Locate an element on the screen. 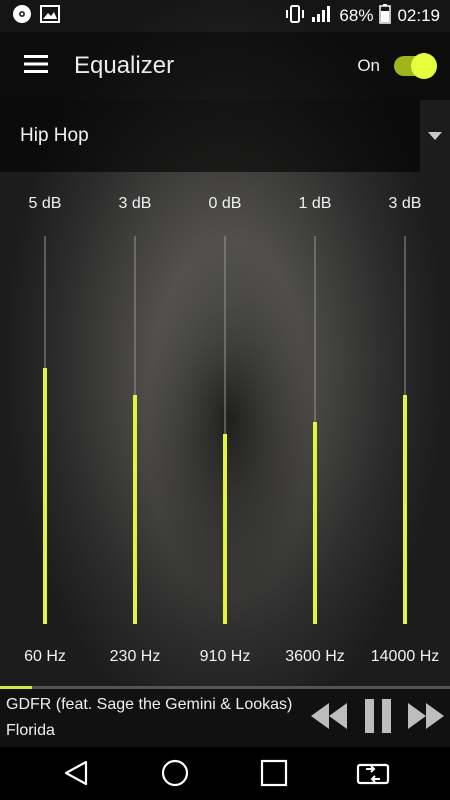 The width and height of the screenshot is (450, 800). band-gain-label: 5 dB is located at coordinates (45, 203).